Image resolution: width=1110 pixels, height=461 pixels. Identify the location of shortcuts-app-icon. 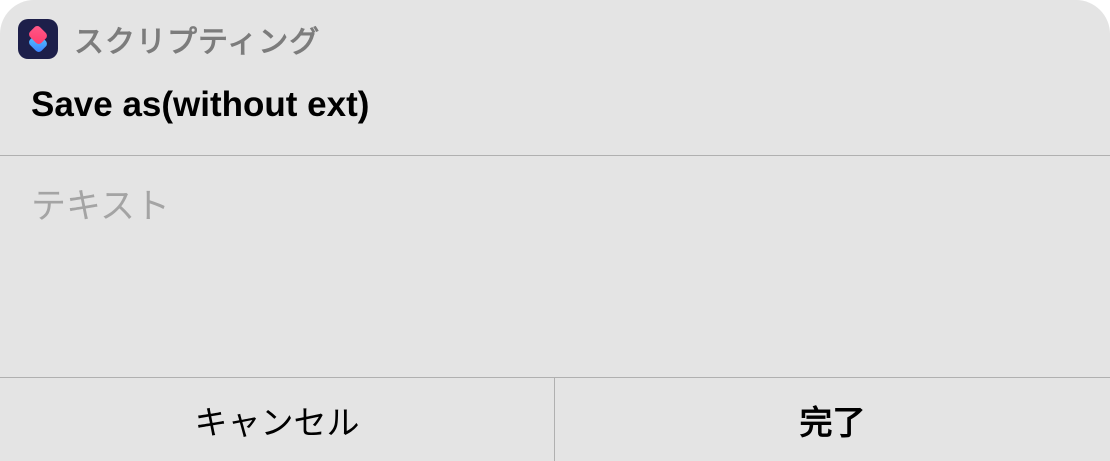
(38, 39).